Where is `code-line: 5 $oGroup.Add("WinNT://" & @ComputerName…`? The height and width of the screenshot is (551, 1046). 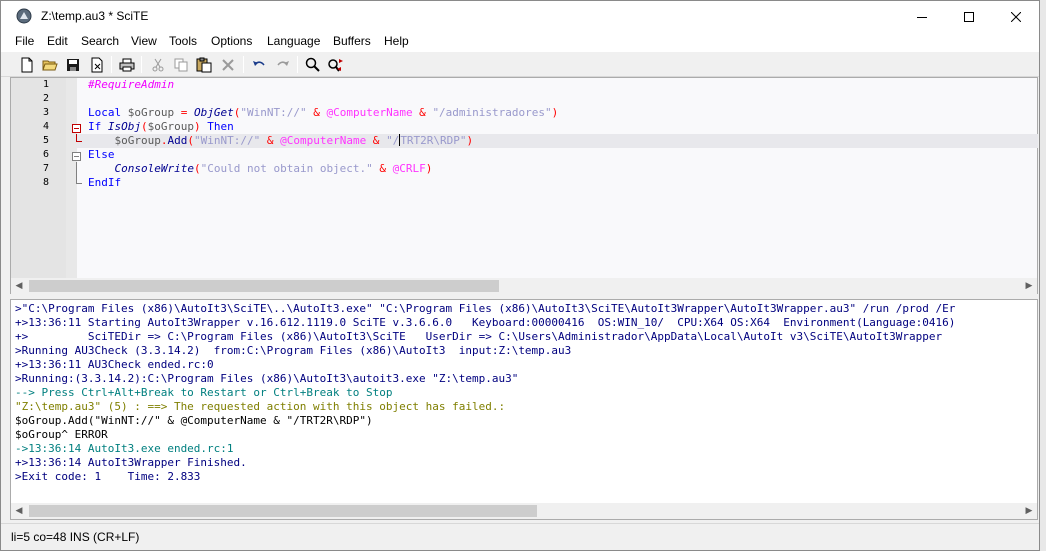 code-line: 5 $oGroup.Add("WinNT://" & @ComputerName… is located at coordinates (524, 141).